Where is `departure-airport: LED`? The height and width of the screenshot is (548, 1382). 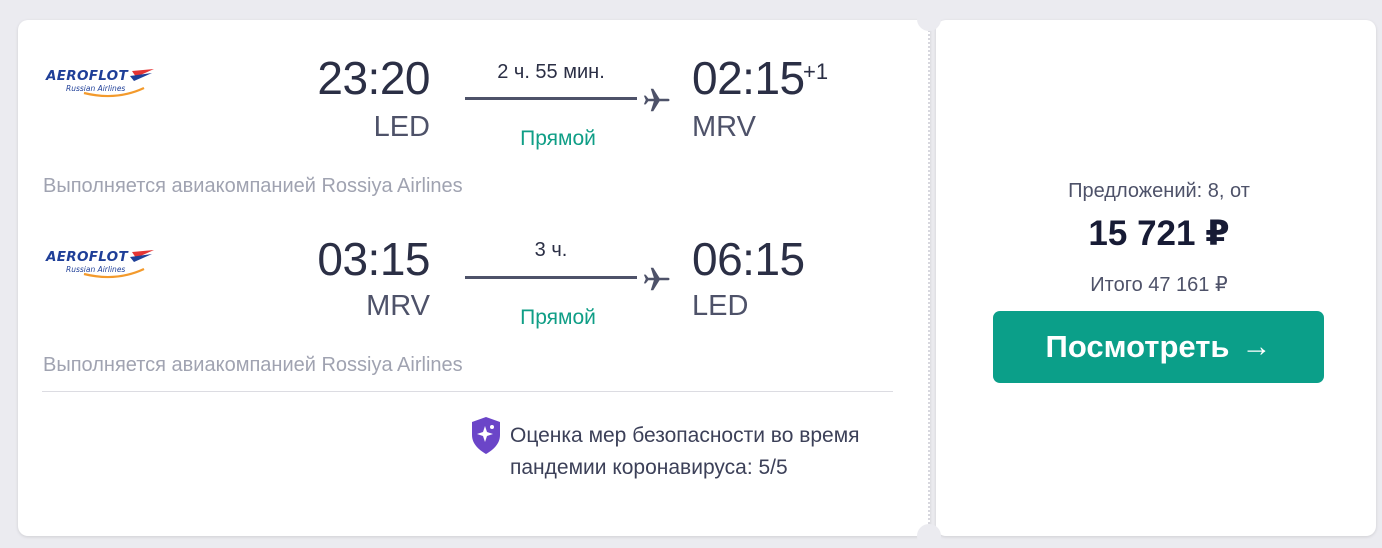
departure-airport: LED is located at coordinates (401, 127).